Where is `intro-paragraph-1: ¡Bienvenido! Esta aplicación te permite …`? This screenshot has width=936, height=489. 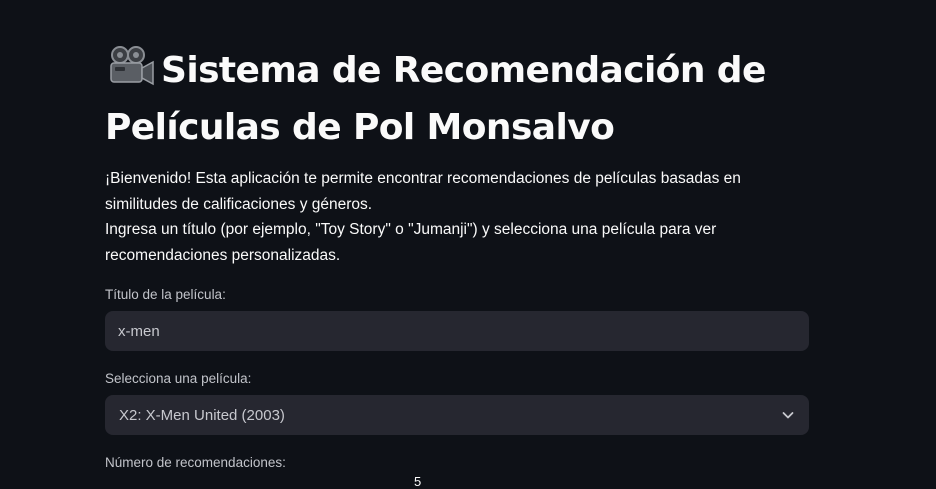 intro-paragraph-1: ¡Bienvenido! Esta aplicación te permite … is located at coordinates (423, 191).